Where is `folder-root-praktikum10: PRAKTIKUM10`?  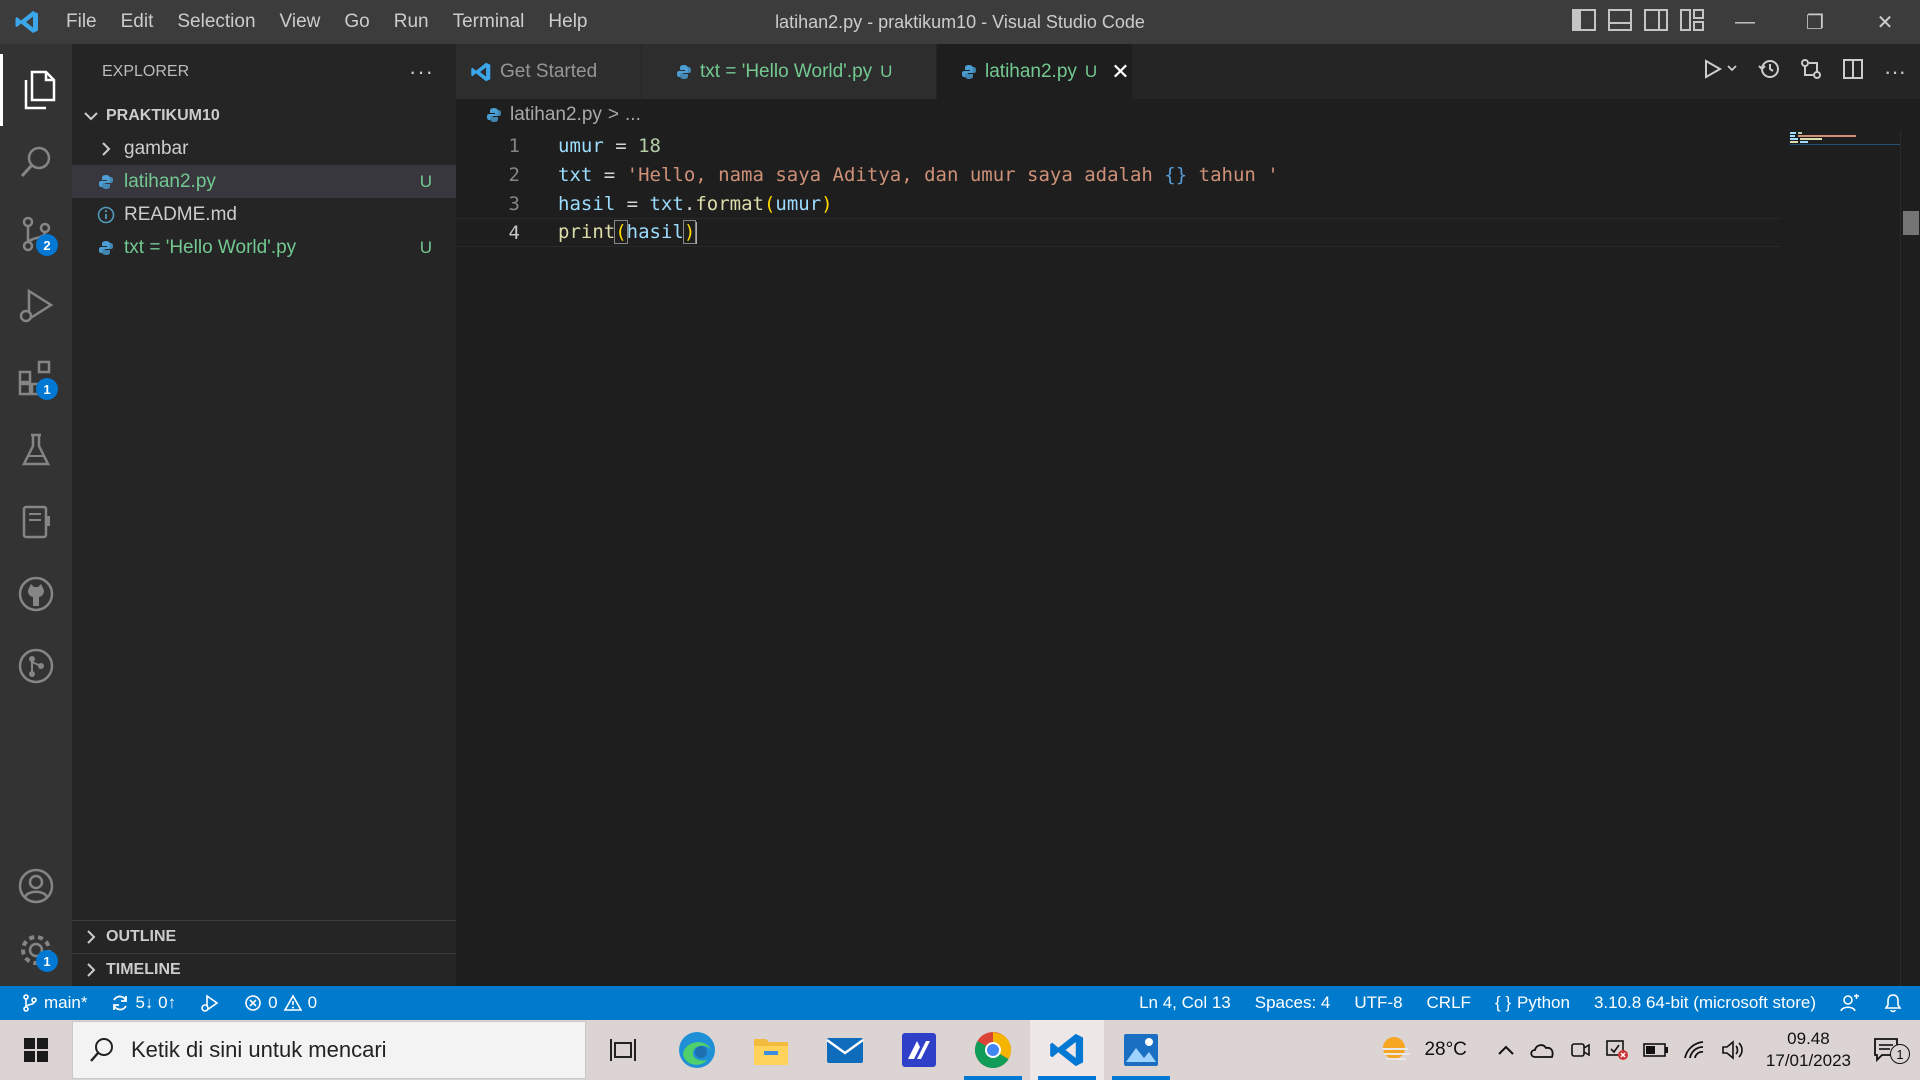
folder-root-praktikum10: PRAKTIKUM10 is located at coordinates (264, 116).